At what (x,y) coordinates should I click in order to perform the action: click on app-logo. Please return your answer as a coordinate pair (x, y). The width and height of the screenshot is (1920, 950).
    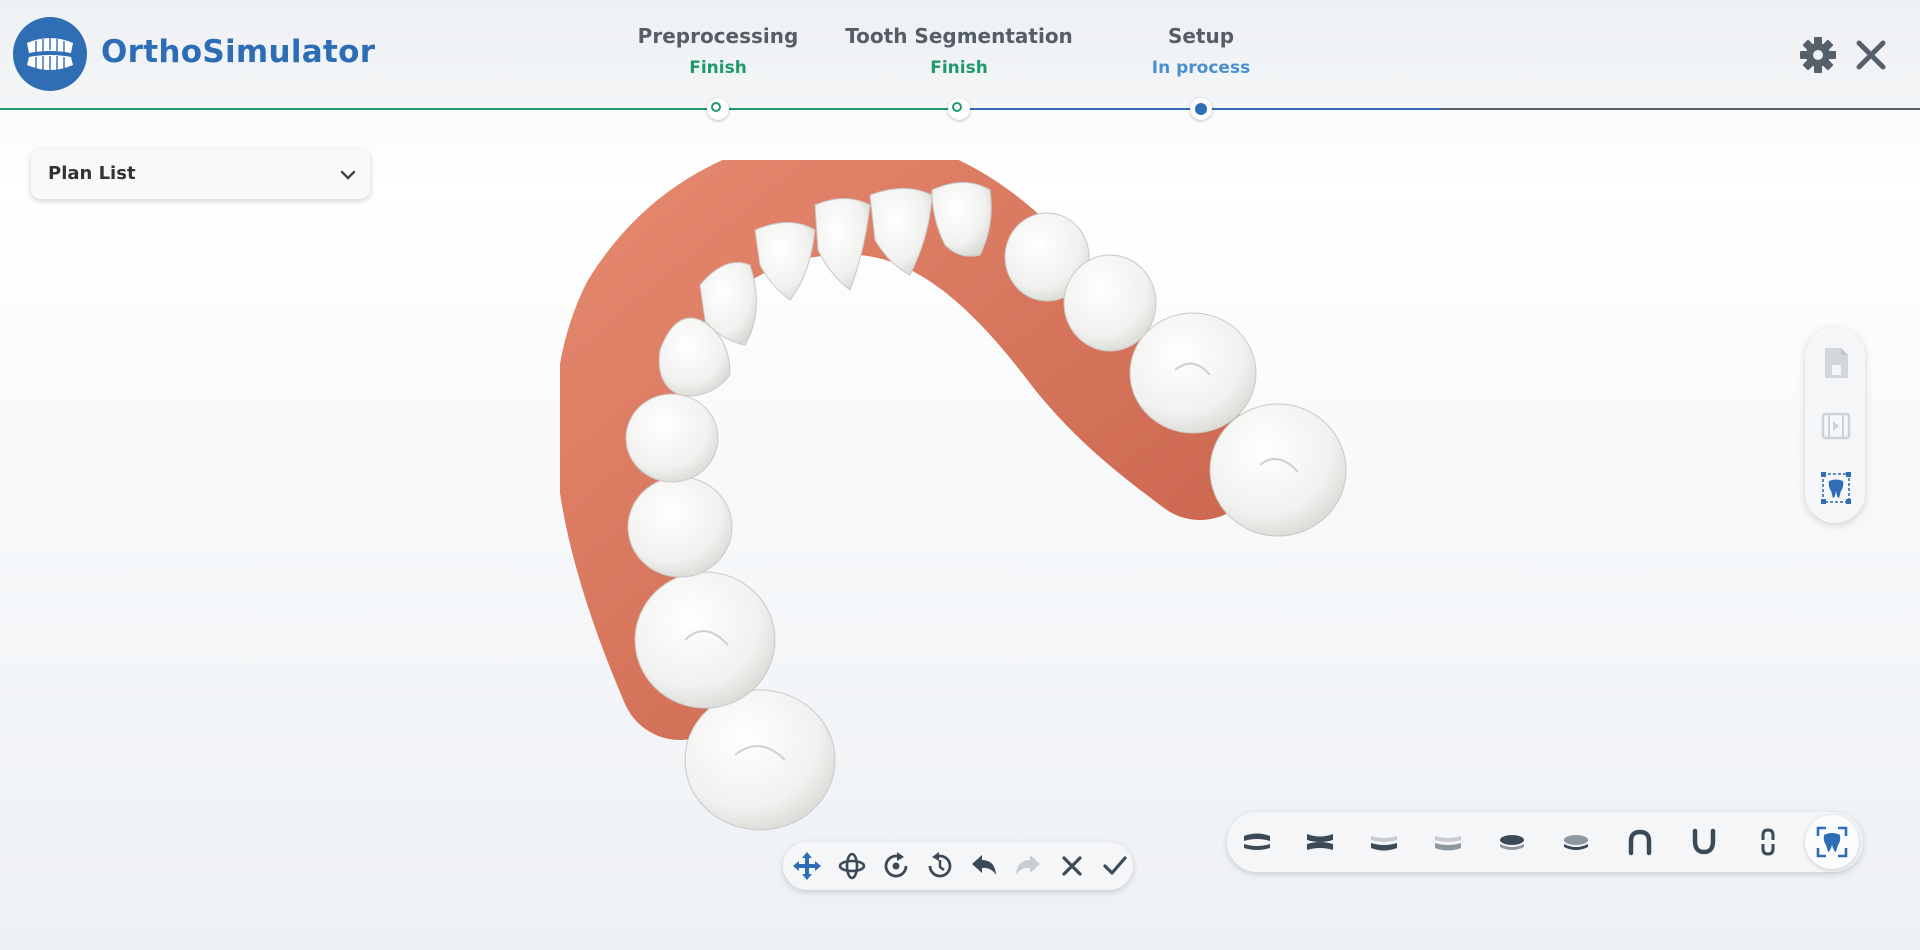
    Looking at the image, I should click on (50, 54).